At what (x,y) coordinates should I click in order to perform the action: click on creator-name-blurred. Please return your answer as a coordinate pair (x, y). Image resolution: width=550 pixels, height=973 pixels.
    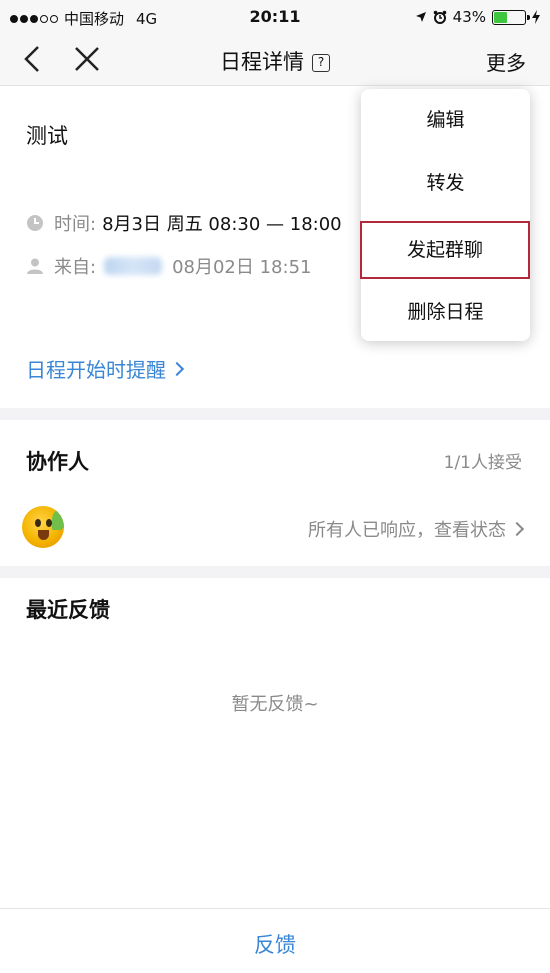
    Looking at the image, I should click on (133, 266).